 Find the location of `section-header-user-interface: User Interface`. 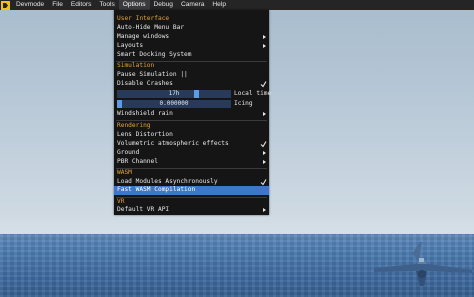

section-header-user-interface: User Interface is located at coordinates (191, 19).